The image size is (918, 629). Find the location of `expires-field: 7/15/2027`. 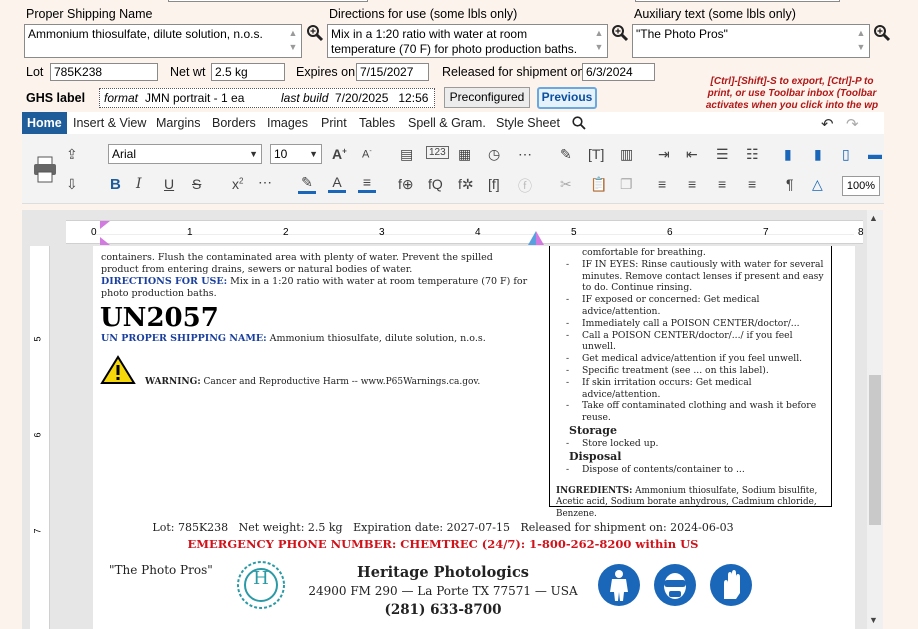

expires-field: 7/15/2027 is located at coordinates (392, 72).